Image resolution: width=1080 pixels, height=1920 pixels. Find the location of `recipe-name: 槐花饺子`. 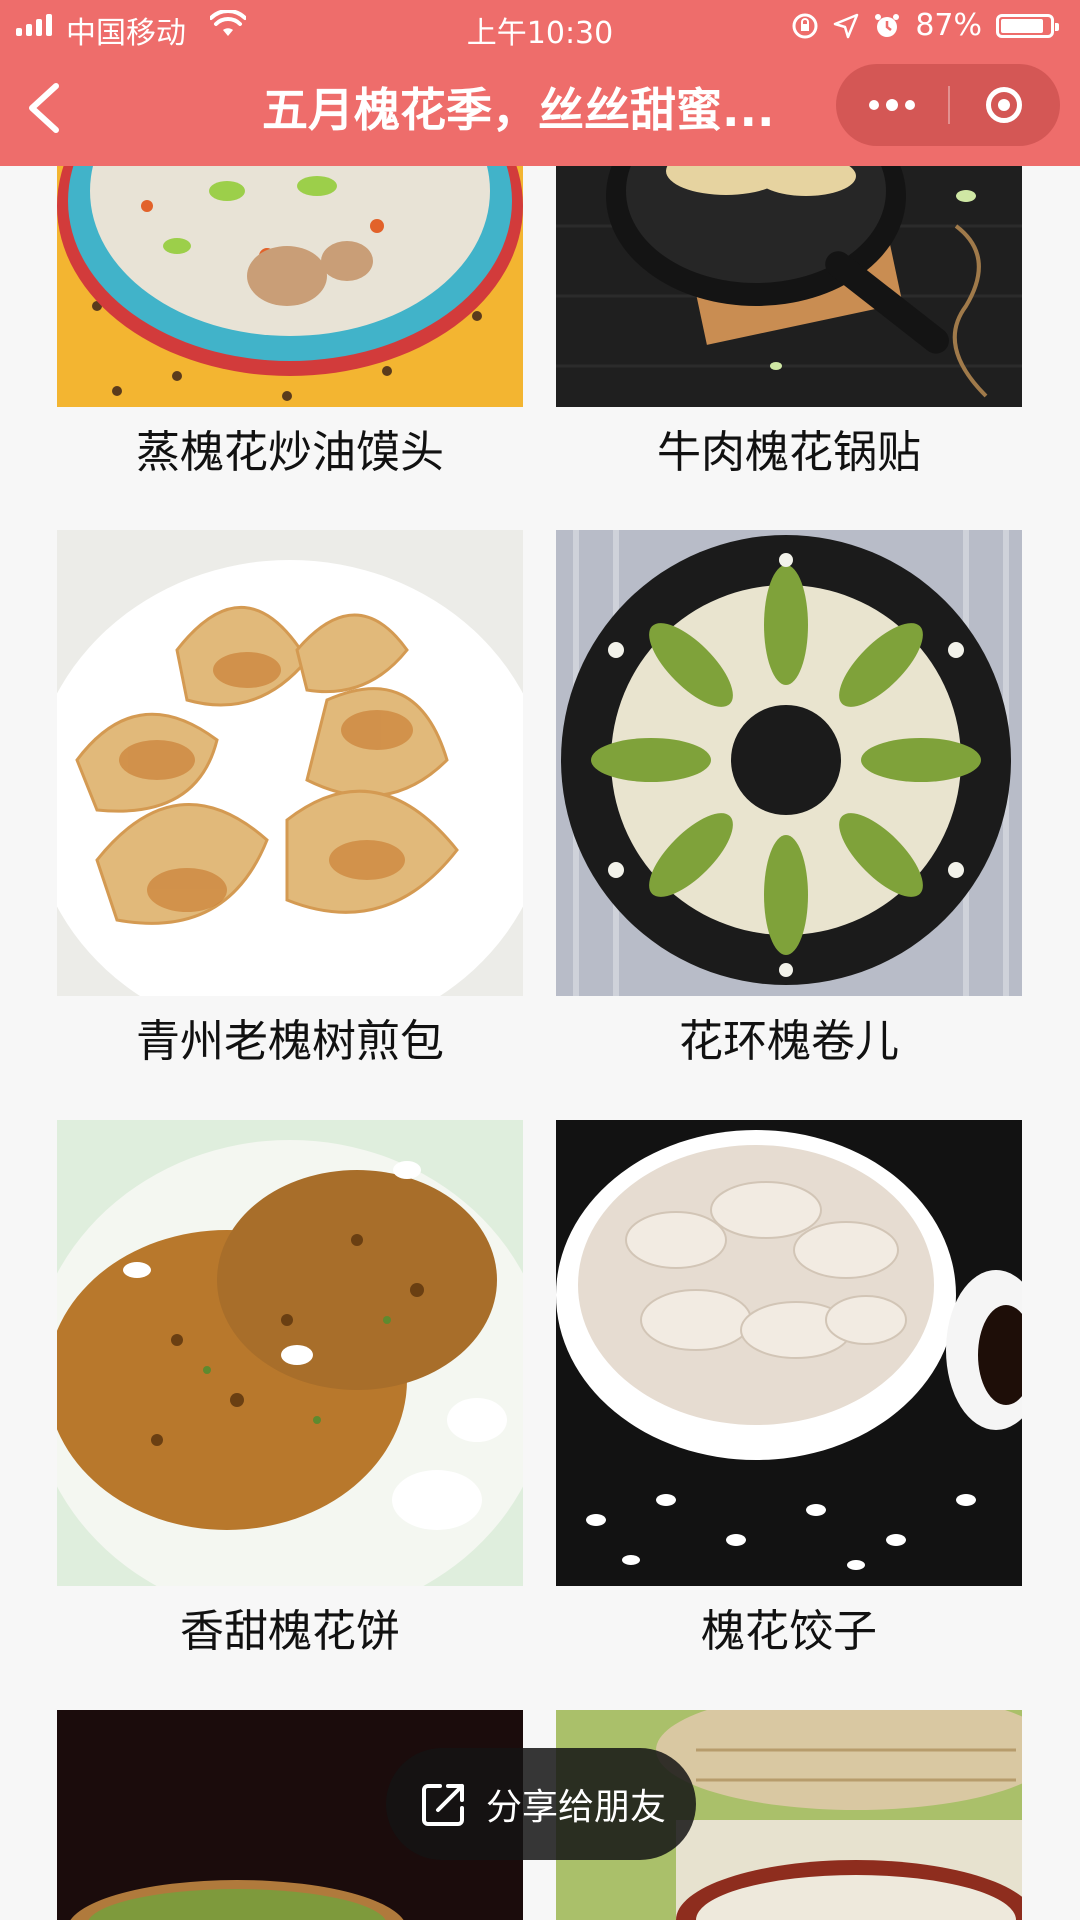

recipe-name: 槐花饺子 is located at coordinates (789, 1631).